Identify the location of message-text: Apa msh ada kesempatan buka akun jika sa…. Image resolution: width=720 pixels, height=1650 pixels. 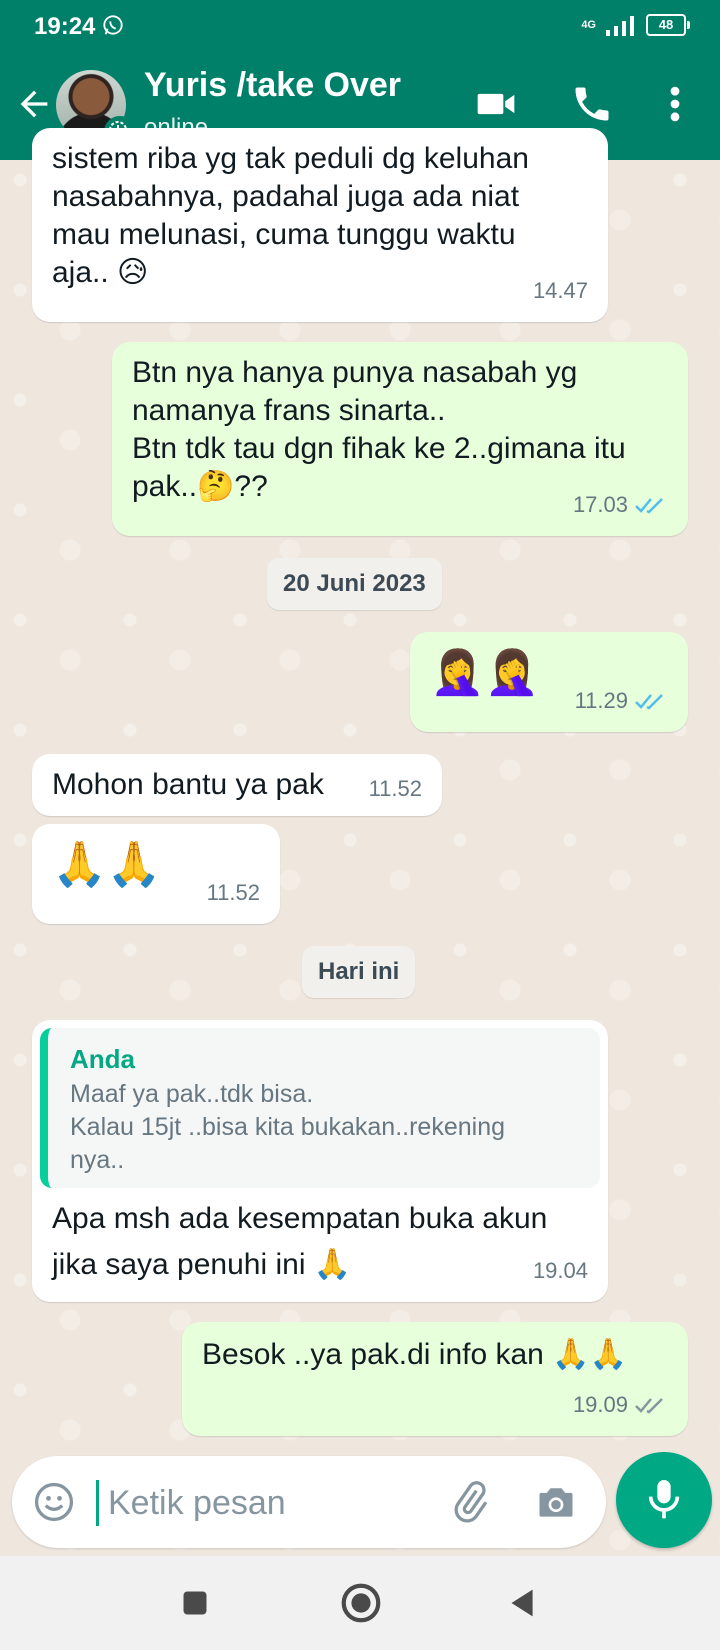
(300, 1241).